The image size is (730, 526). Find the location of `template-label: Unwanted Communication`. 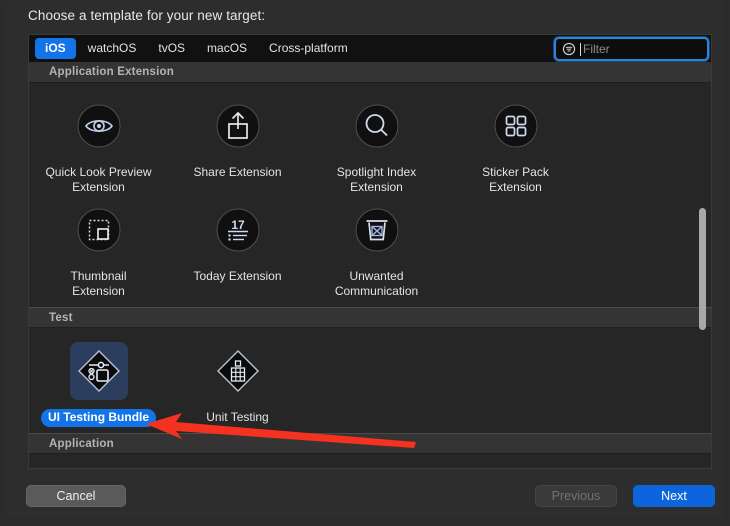

template-label: Unwanted Communication is located at coordinates (376, 283).